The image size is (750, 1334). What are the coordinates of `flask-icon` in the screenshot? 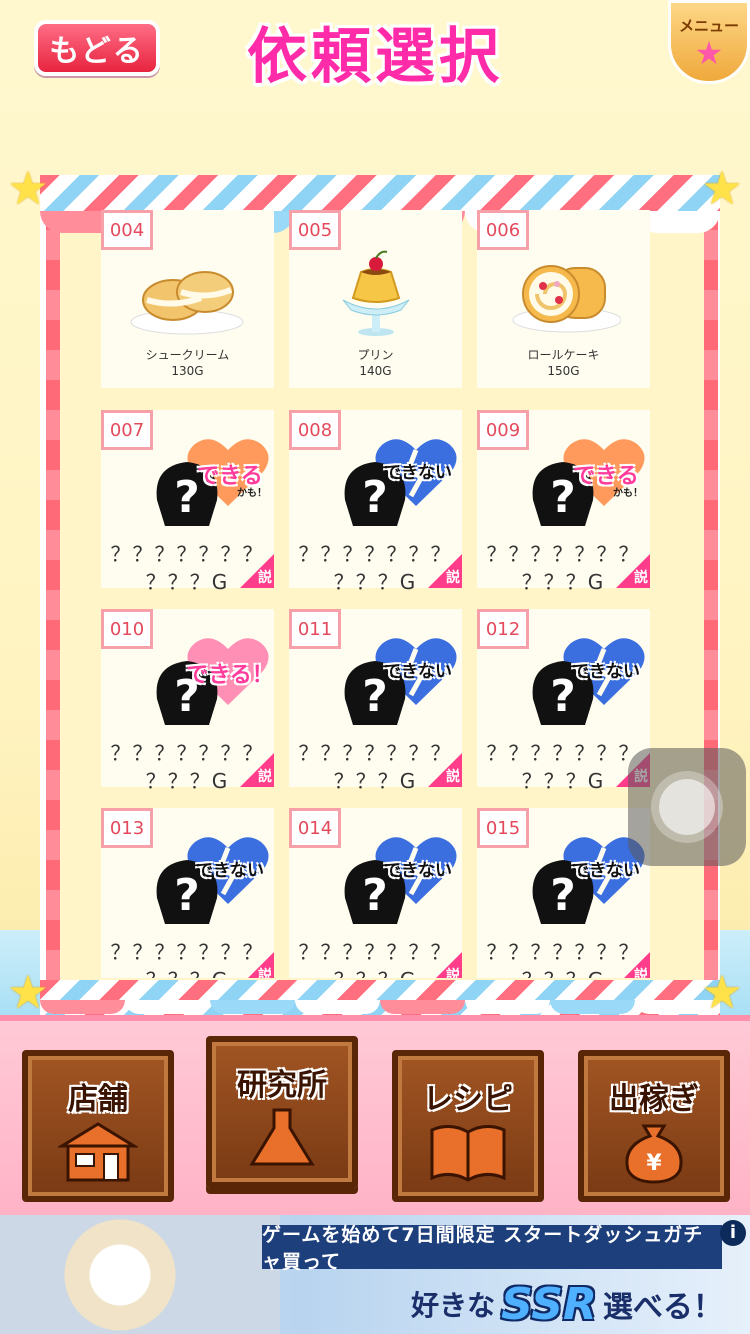 It's located at (282, 1137).